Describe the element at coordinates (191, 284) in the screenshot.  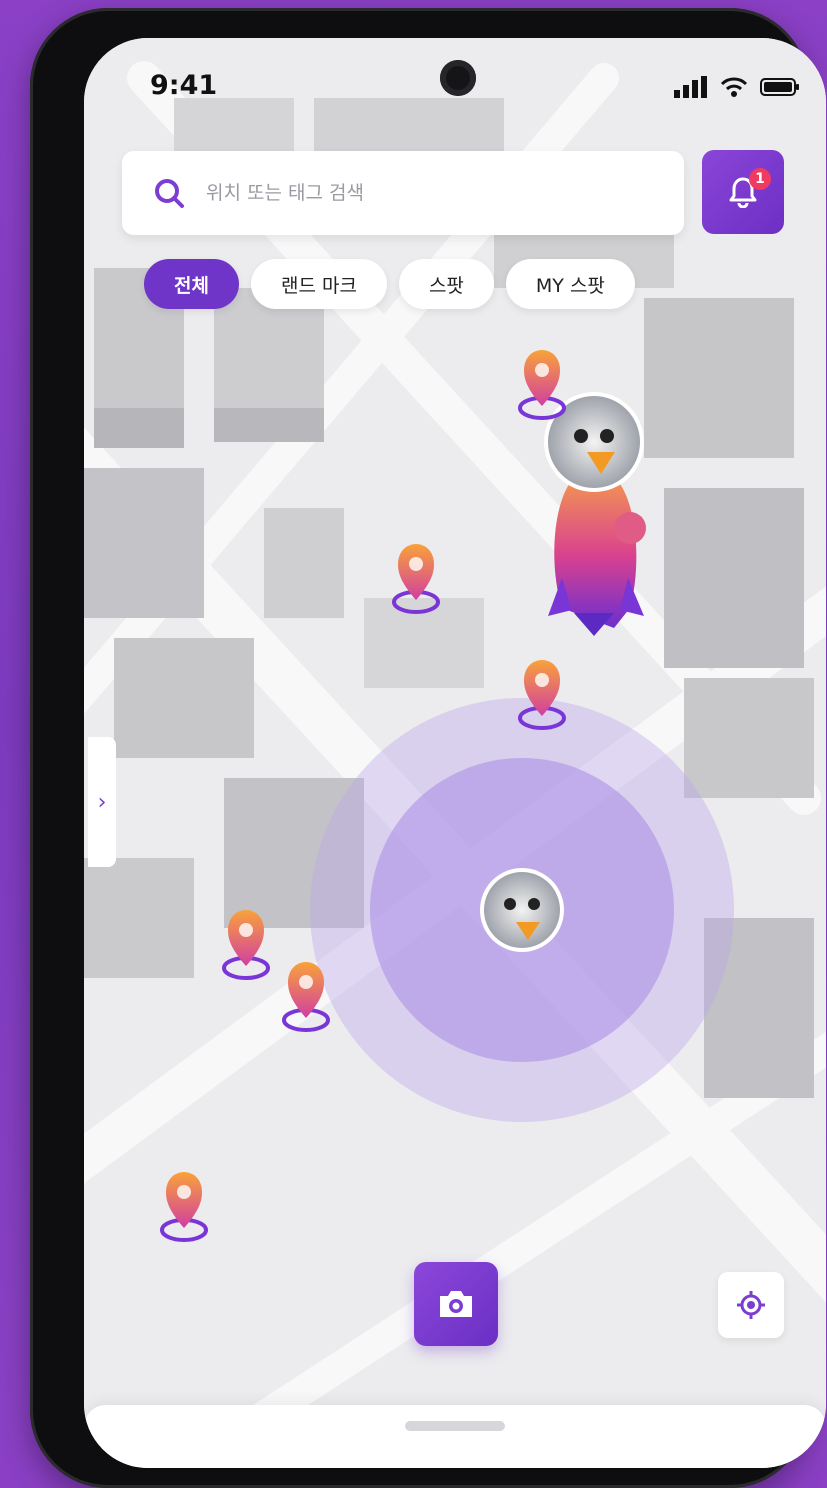
I see `filter-chip-all: 전체` at that location.